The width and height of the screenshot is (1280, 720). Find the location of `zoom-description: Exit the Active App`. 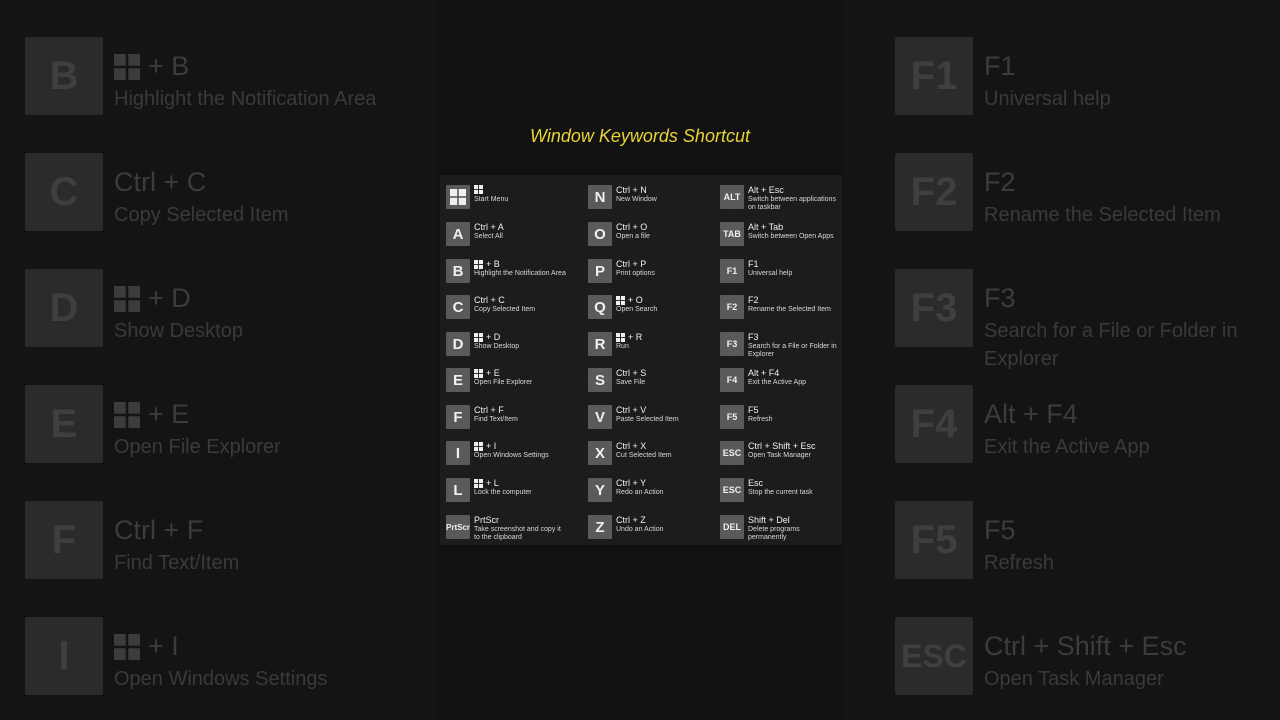

zoom-description: Exit the Active App is located at coordinates (1067, 447).